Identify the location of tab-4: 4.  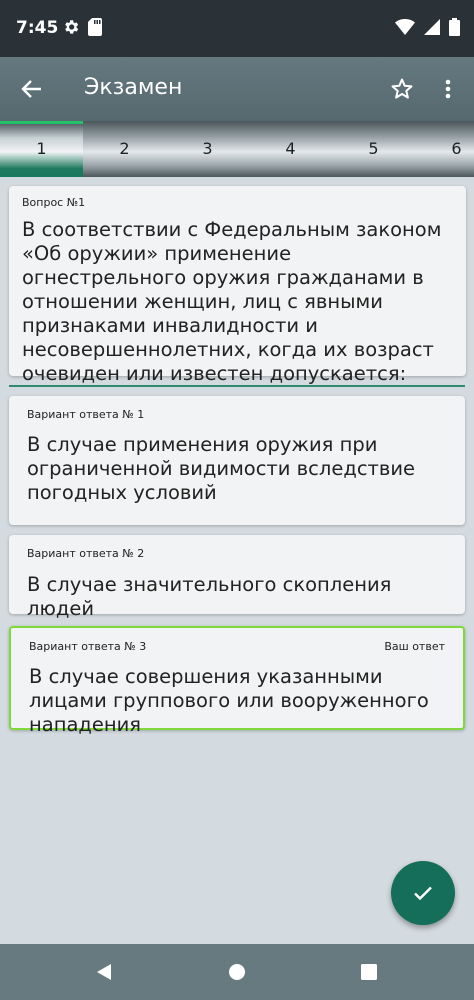
(290, 149).